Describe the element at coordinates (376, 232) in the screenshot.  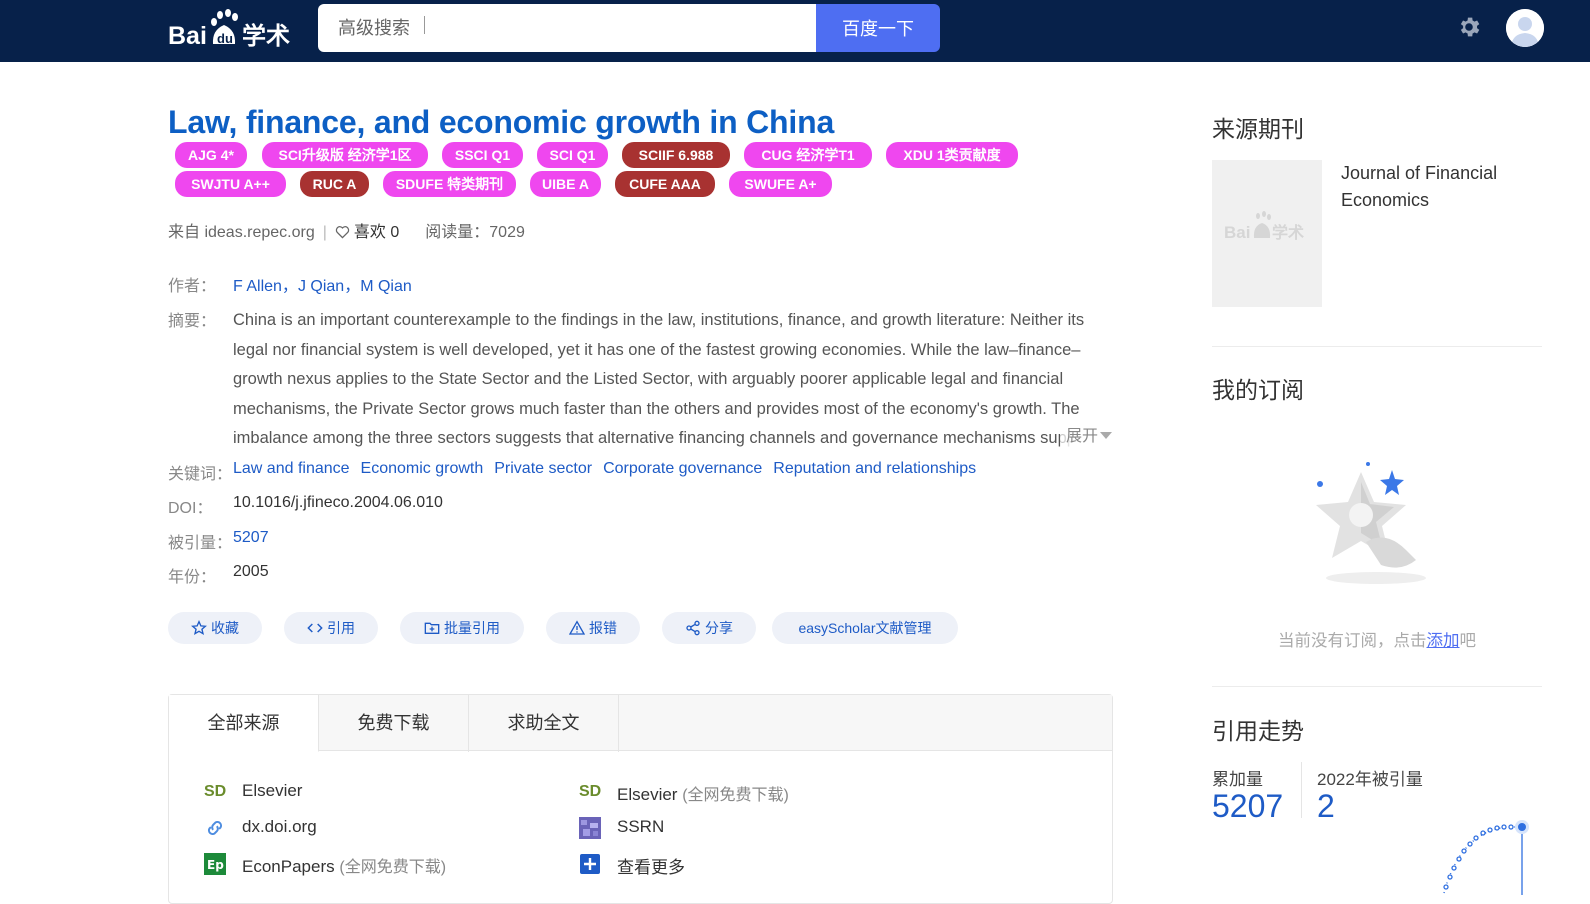
I see `like-count: 喜欢 0` at that location.